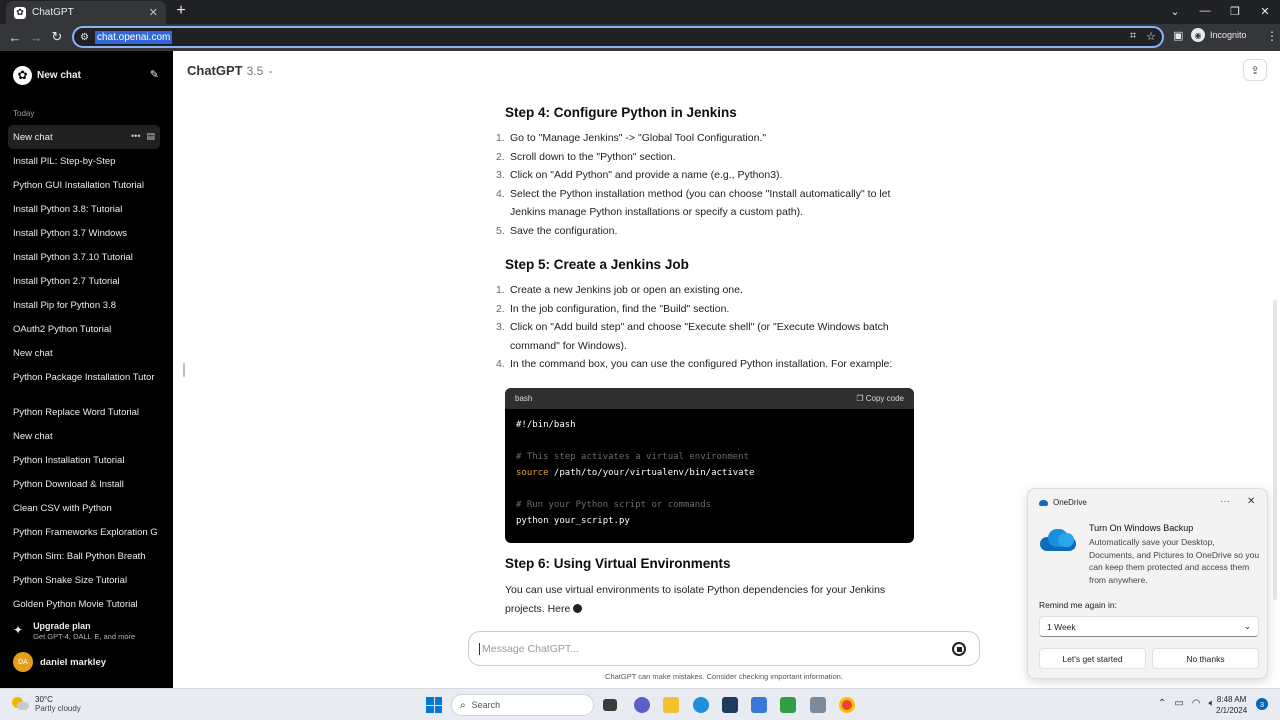 Image resolution: width=1280 pixels, height=720 pixels. I want to click on user-menu: DA daniel markley, so click(59, 662).